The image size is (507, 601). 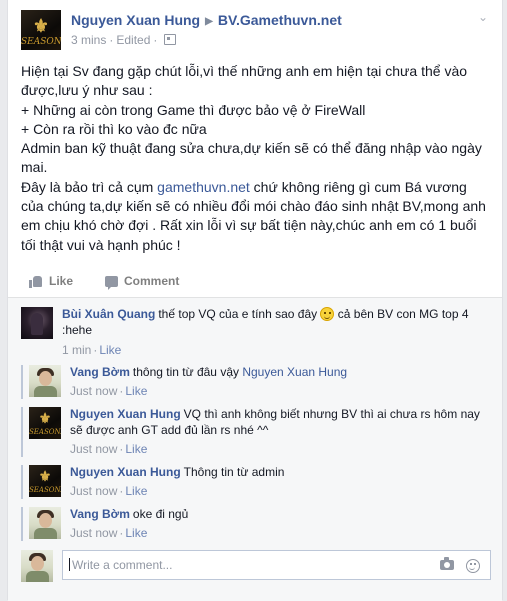 What do you see at coordinates (209, 21) in the screenshot?
I see `arrow-right-icon: ▶` at bounding box center [209, 21].